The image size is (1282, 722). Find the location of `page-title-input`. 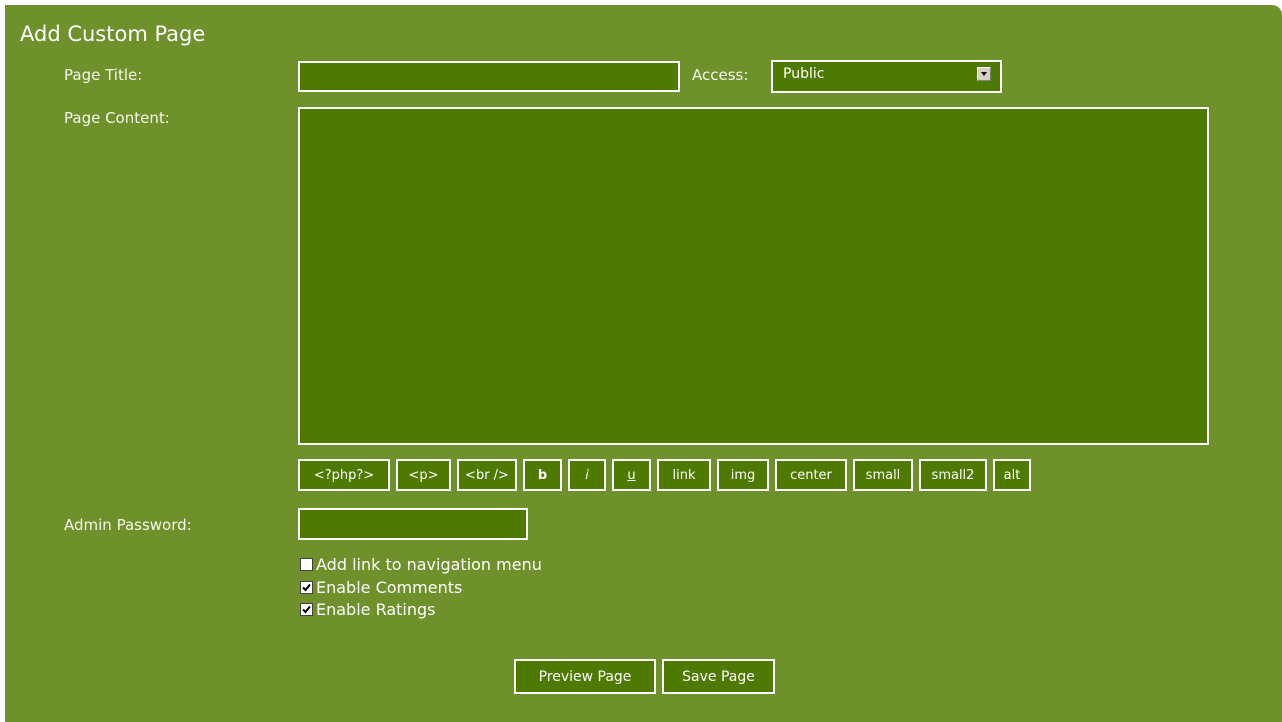

page-title-input is located at coordinates (489, 76).